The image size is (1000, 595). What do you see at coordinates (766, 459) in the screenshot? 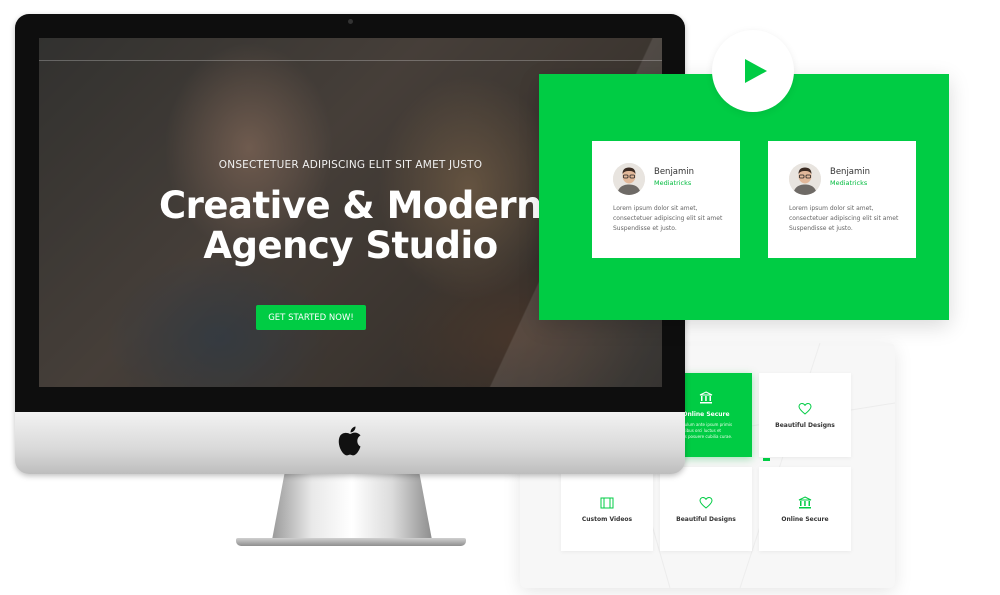
I see `slider-indicator` at bounding box center [766, 459].